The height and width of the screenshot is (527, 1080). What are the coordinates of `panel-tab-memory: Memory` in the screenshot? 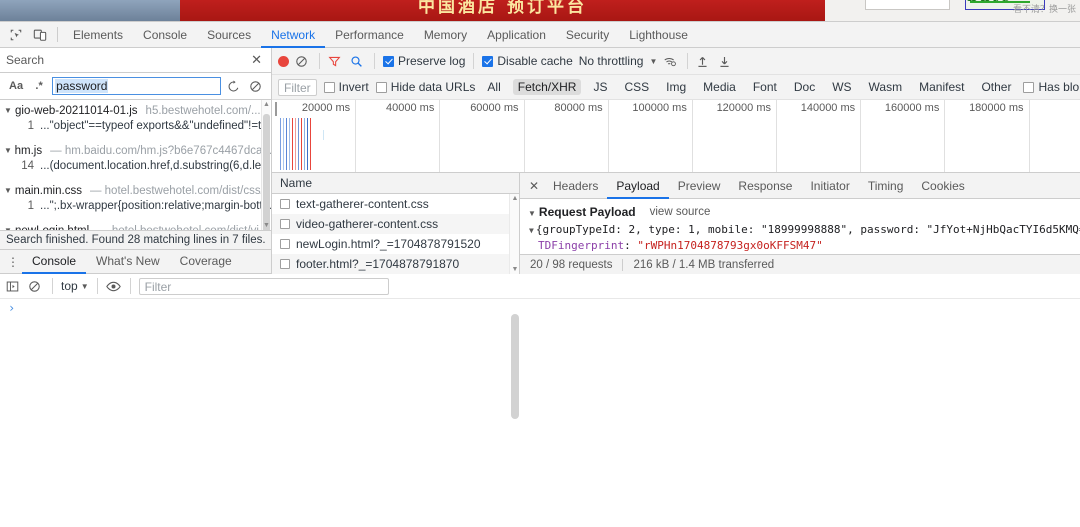 It's located at (445, 35).